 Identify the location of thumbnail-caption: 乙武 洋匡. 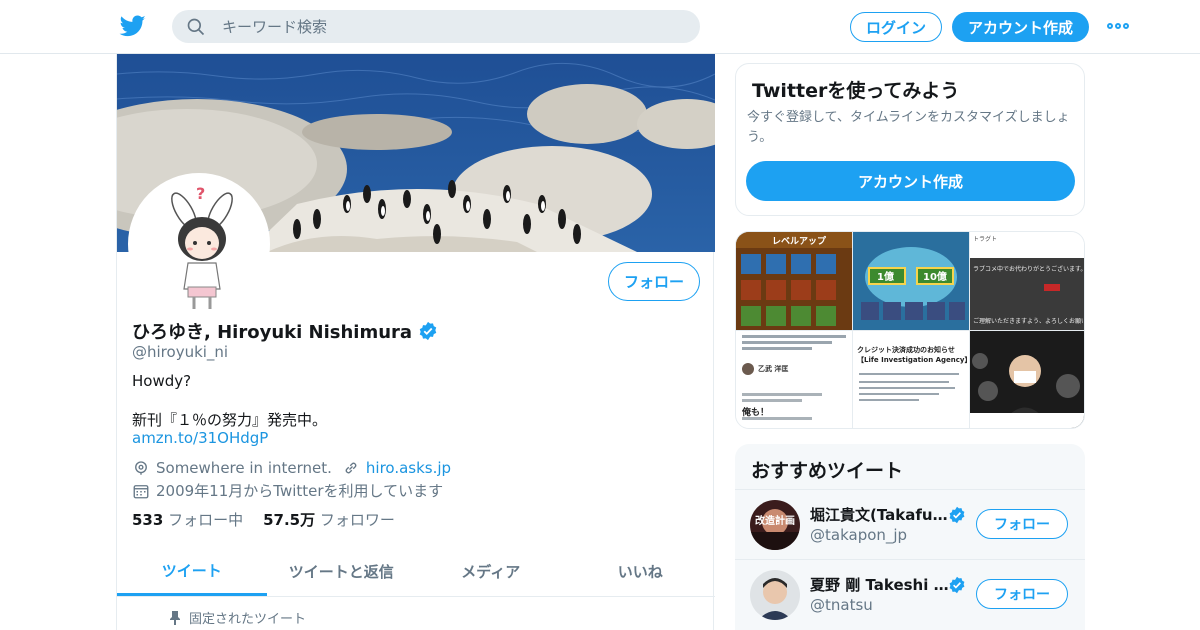
(773, 369).